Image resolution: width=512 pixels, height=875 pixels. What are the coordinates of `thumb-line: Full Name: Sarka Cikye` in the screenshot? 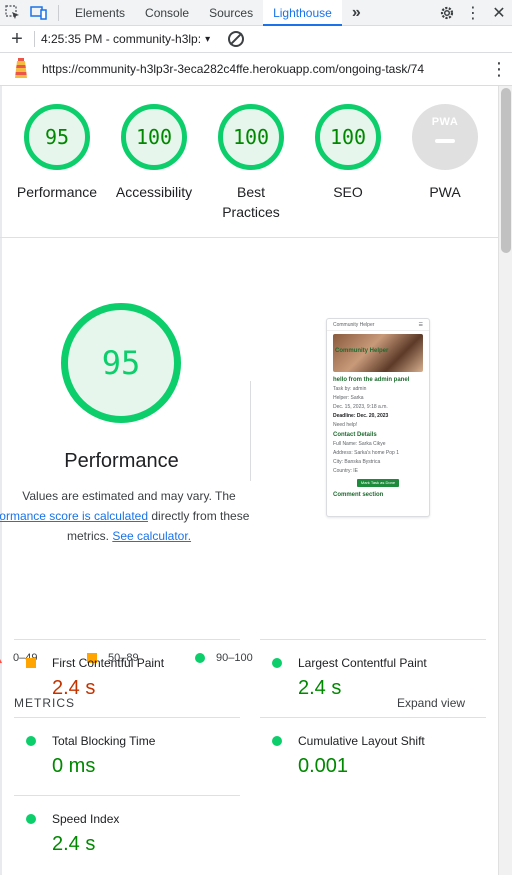 It's located at (359, 444).